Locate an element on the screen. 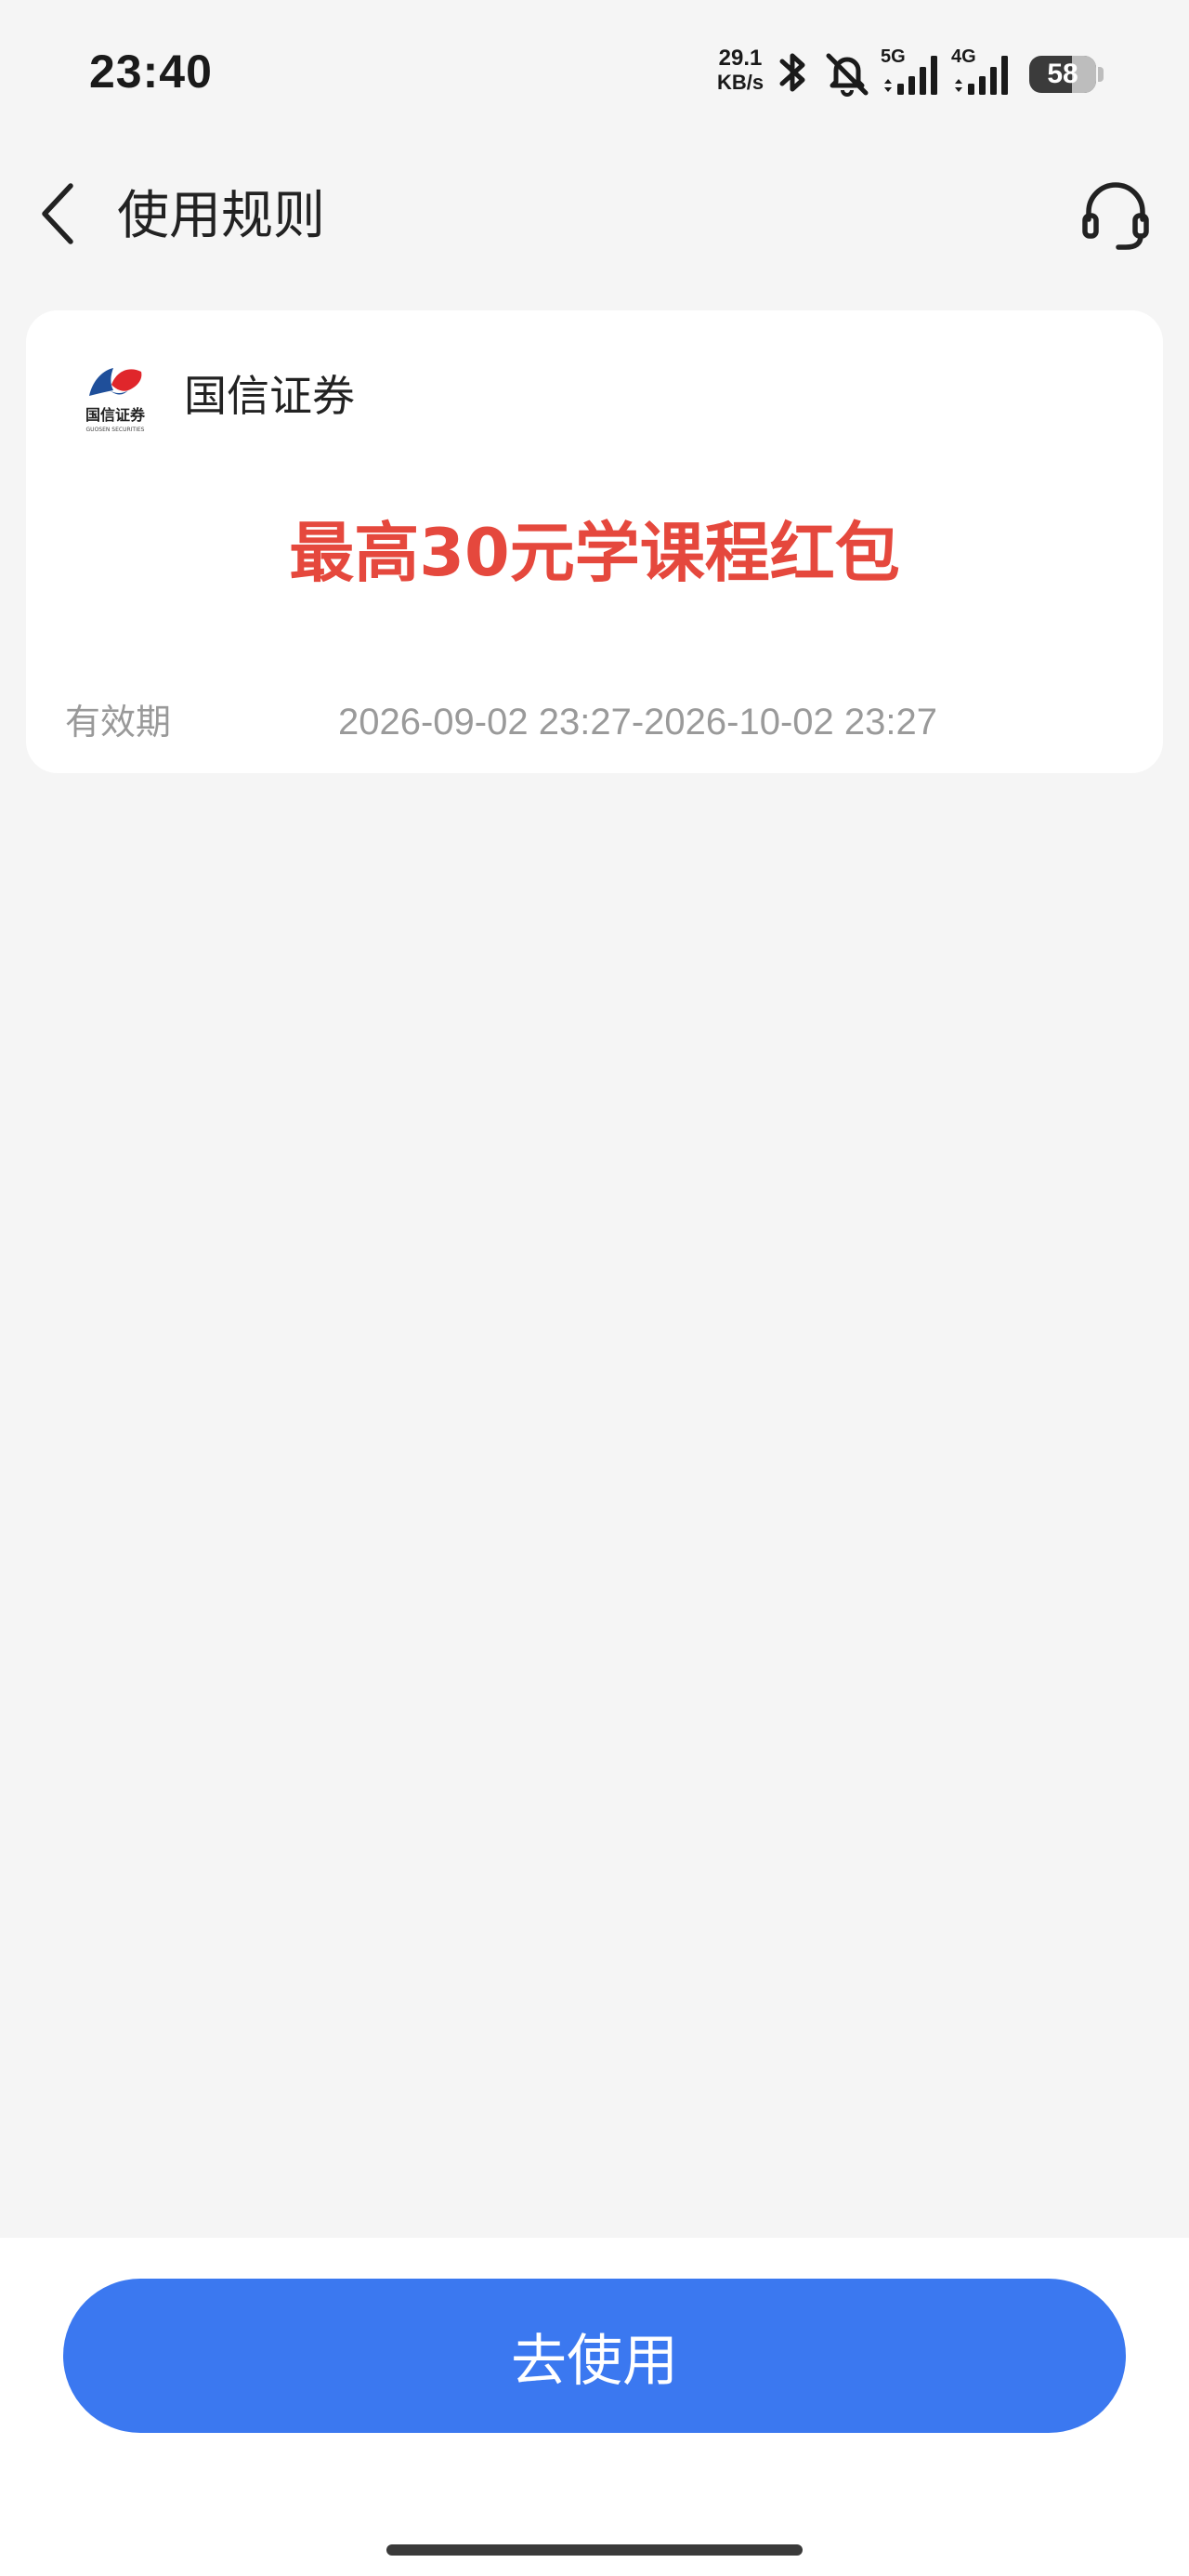  battery-level: 58 is located at coordinates (1062, 74).